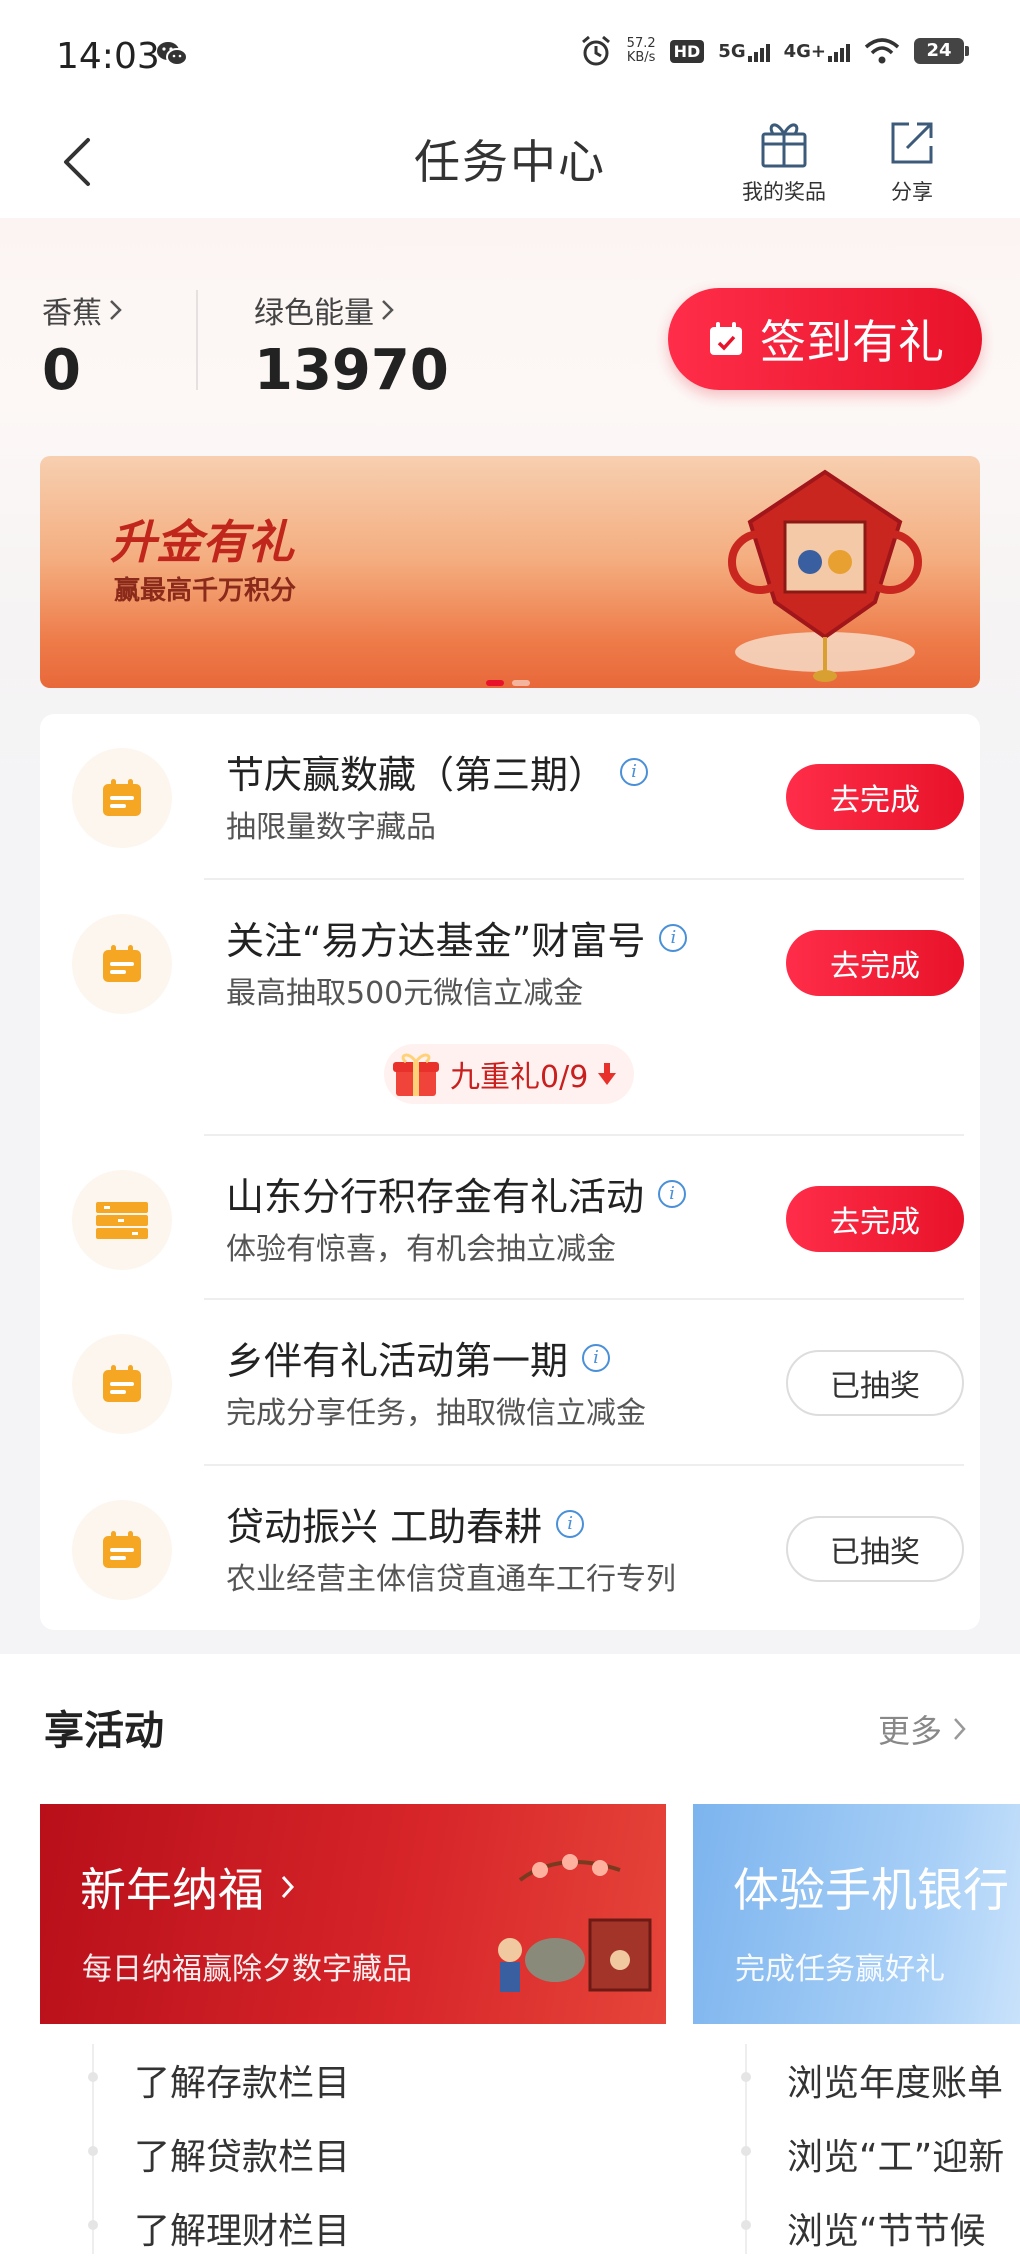 Image resolution: width=1020 pixels, height=2267 pixels. What do you see at coordinates (912, 143) in the screenshot?
I see `share-icon` at bounding box center [912, 143].